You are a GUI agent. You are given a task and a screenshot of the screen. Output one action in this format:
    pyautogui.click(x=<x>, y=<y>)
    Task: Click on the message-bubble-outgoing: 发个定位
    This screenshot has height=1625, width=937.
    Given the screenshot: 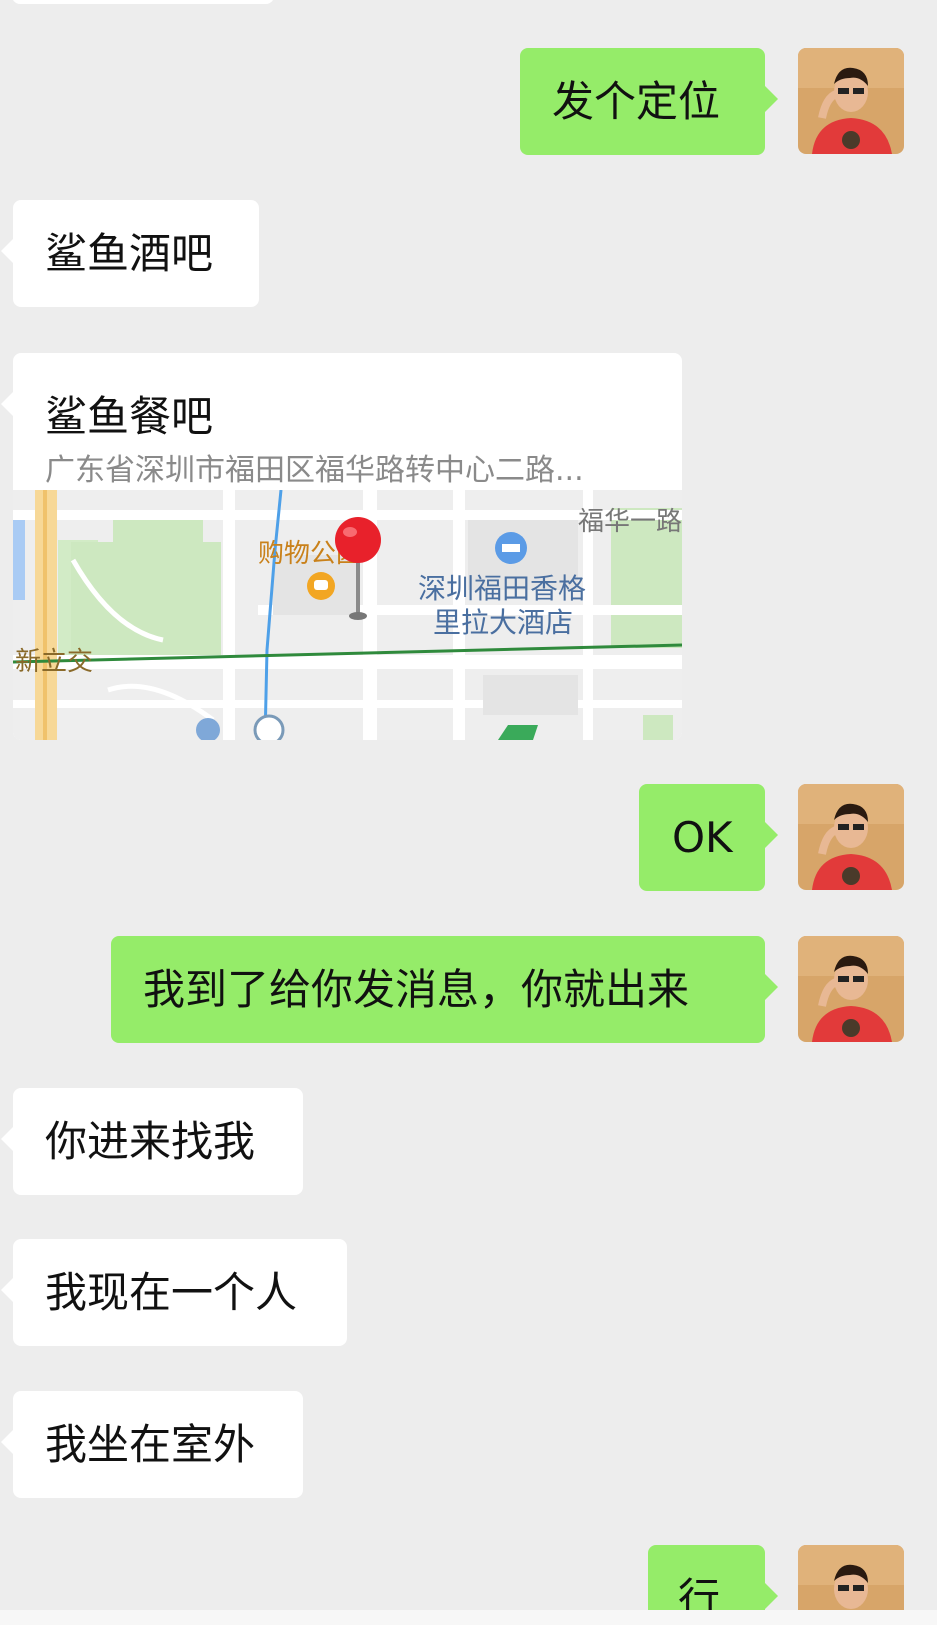 What is the action you would take?
    pyautogui.click(x=649, y=101)
    